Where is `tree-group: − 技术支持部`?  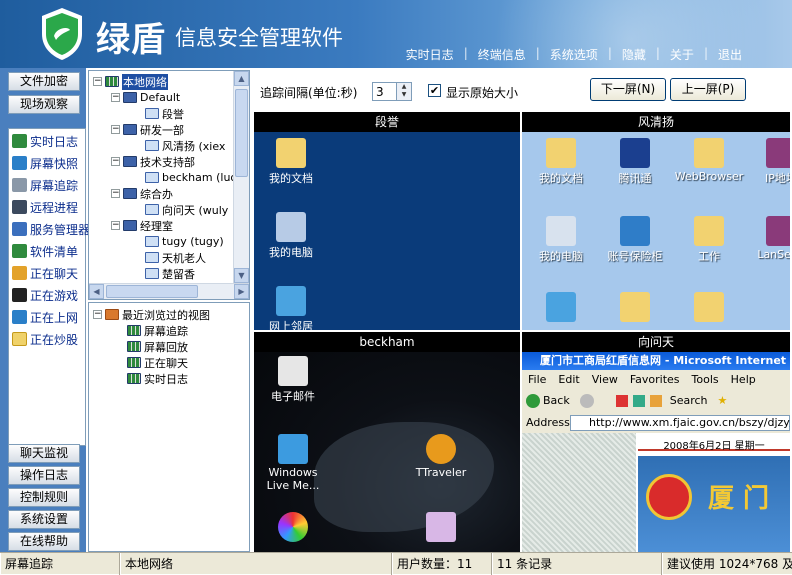 tree-group: − 技术支持部 is located at coordinates (153, 161).